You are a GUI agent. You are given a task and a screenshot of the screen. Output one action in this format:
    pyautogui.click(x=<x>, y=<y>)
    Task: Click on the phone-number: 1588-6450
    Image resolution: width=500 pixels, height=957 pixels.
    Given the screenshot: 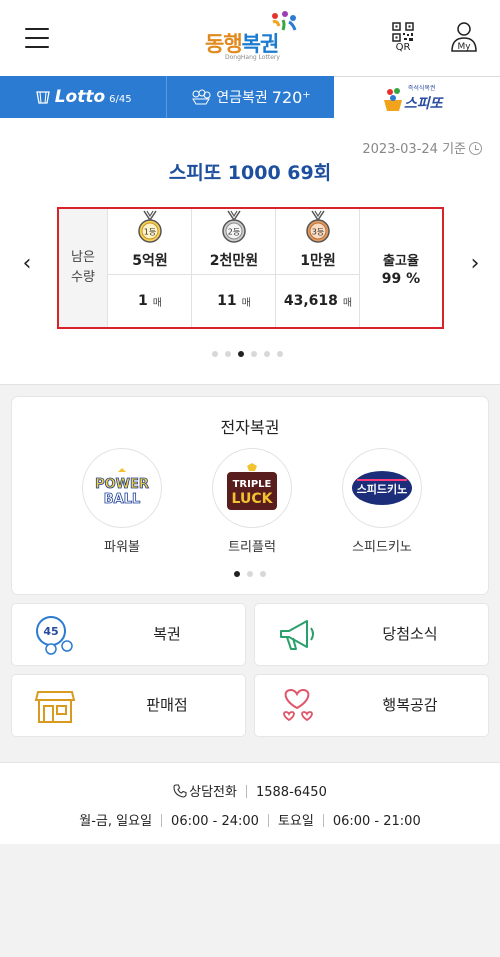 What is the action you would take?
    pyautogui.click(x=291, y=792)
    